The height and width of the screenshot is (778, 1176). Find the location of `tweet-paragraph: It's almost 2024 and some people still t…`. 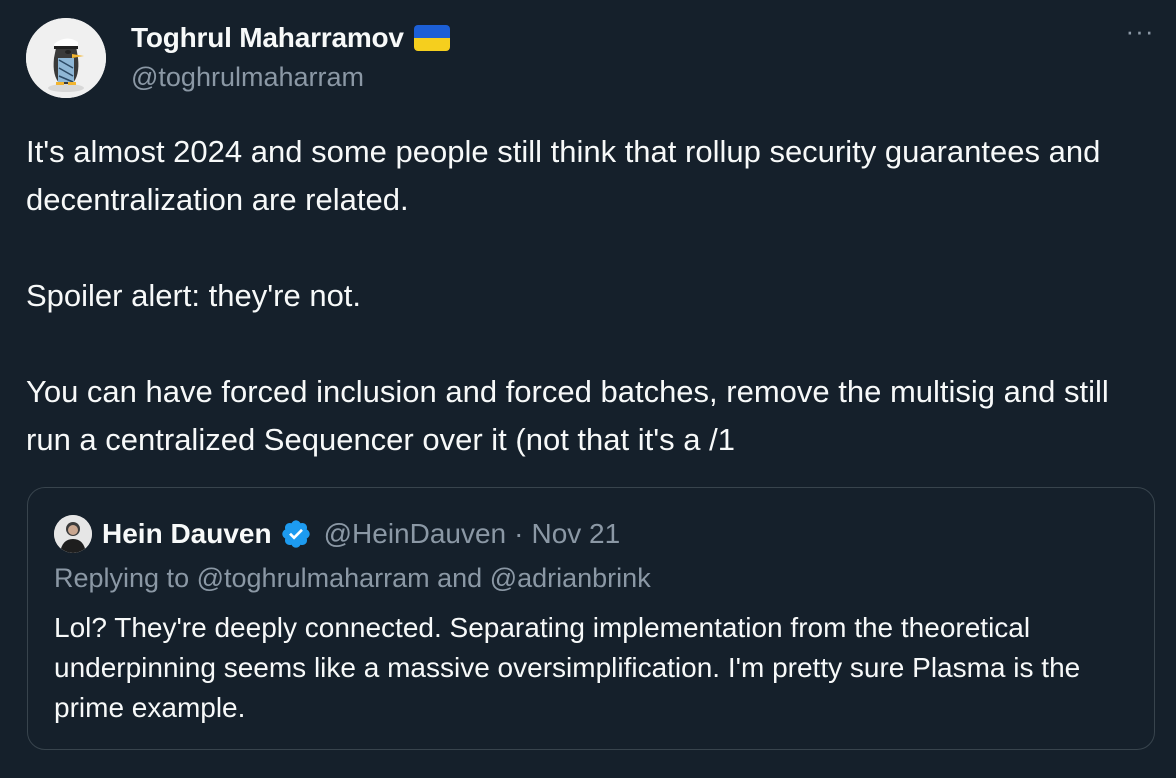

tweet-paragraph: It's almost 2024 and some people still t… is located at coordinates (563, 175).